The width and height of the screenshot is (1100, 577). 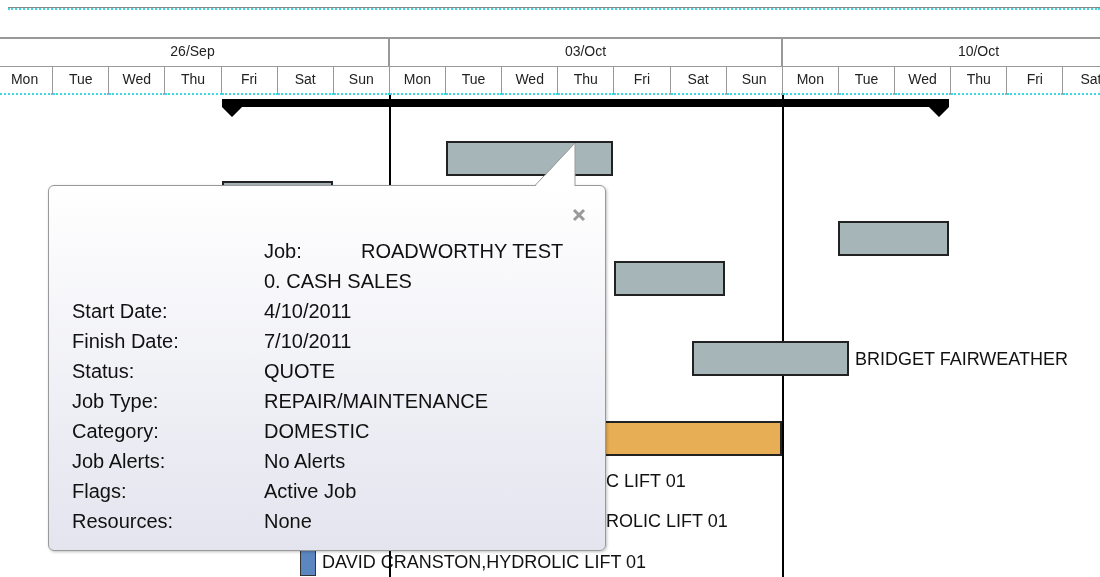 I want to click on field-label: Start Date:, so click(x=120, y=311).